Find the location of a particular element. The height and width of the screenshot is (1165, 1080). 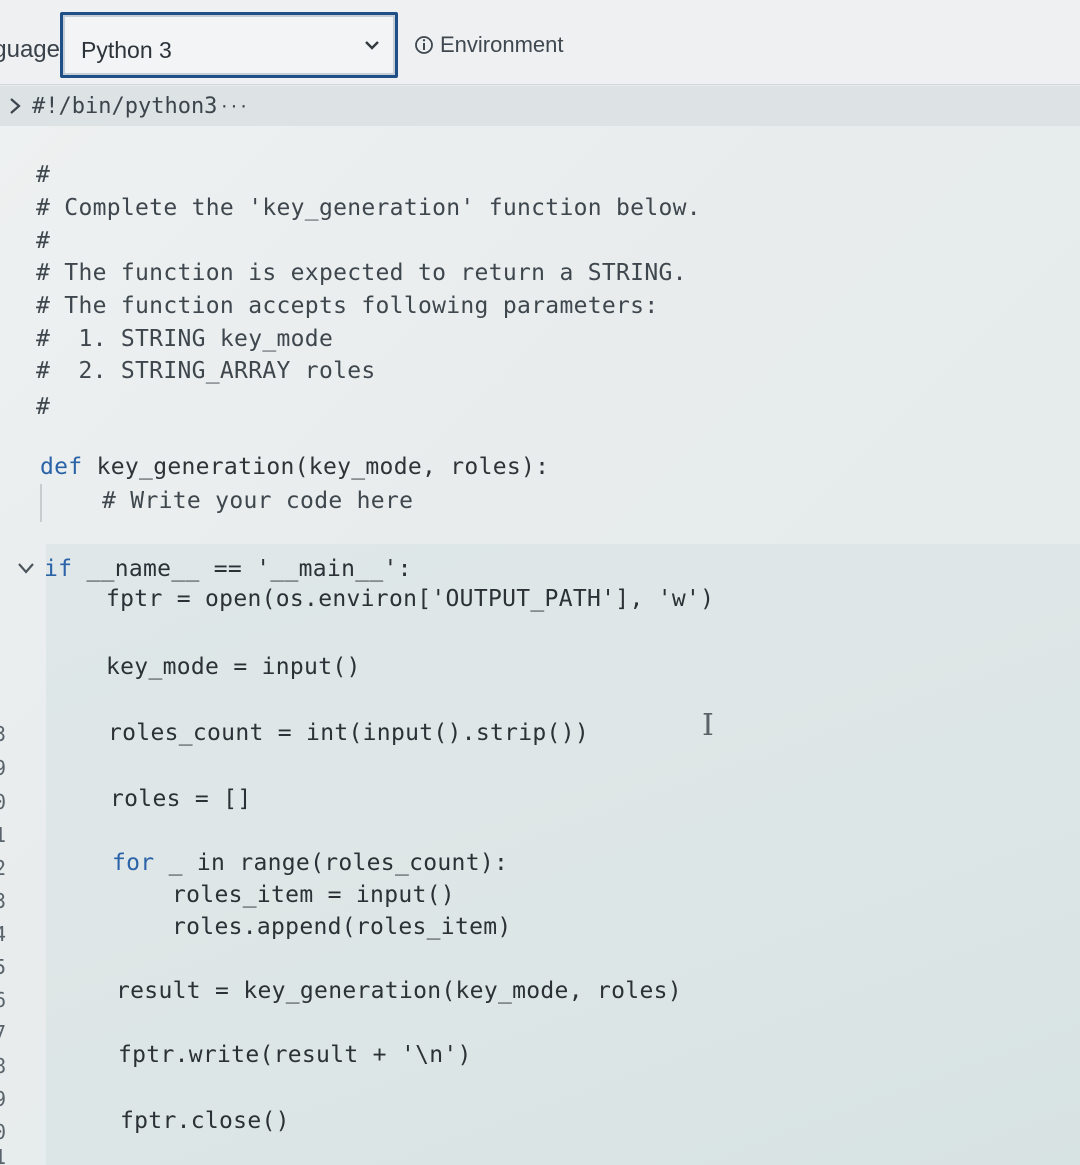

code-line-def: def key_generation(key_mode, roles): is located at coordinates (294, 467).